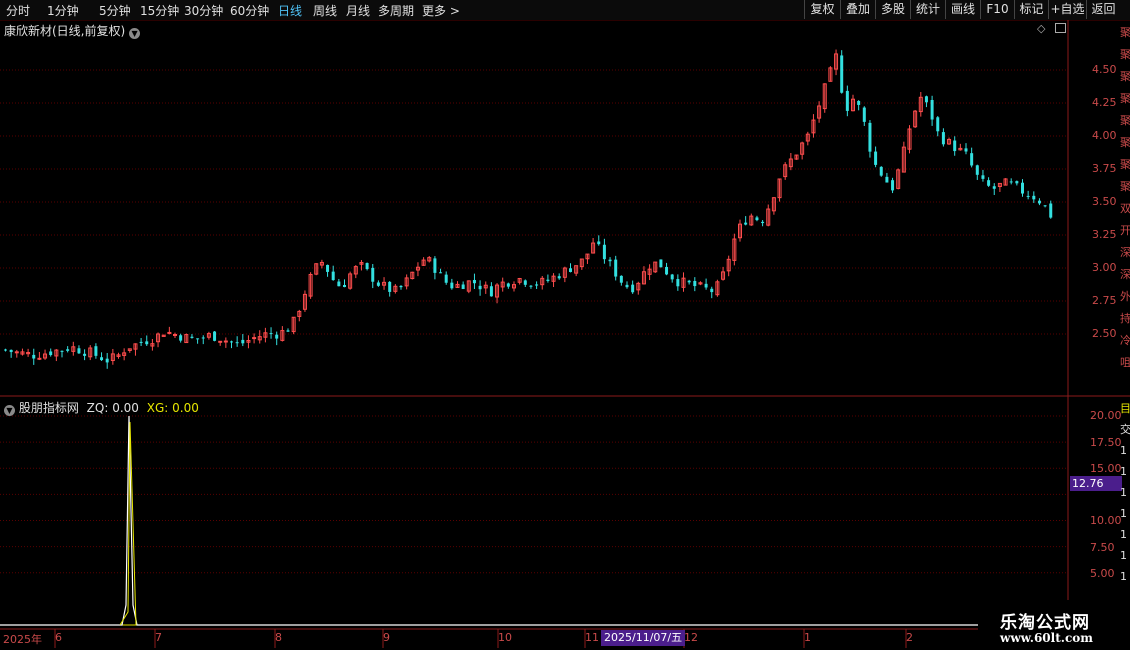  I want to click on strip-char: 持, so click(1125, 318).